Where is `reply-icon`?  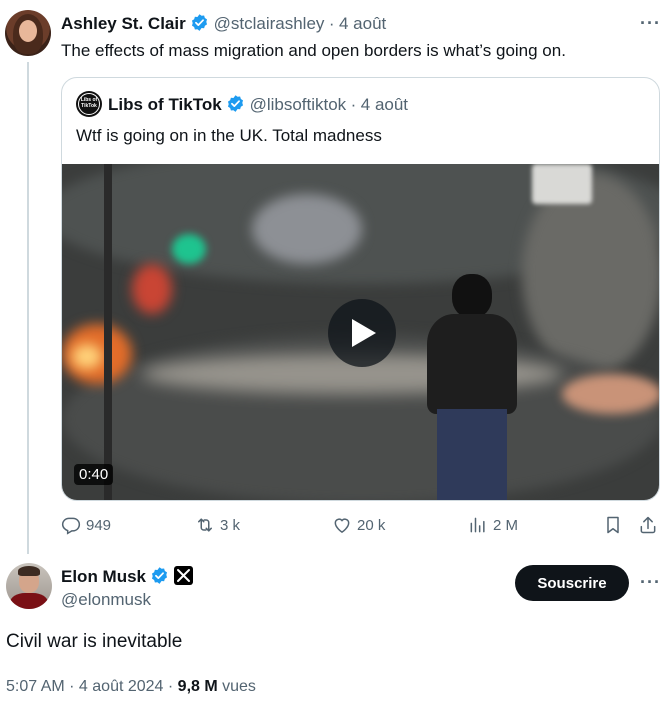
reply-icon is located at coordinates (71, 526).